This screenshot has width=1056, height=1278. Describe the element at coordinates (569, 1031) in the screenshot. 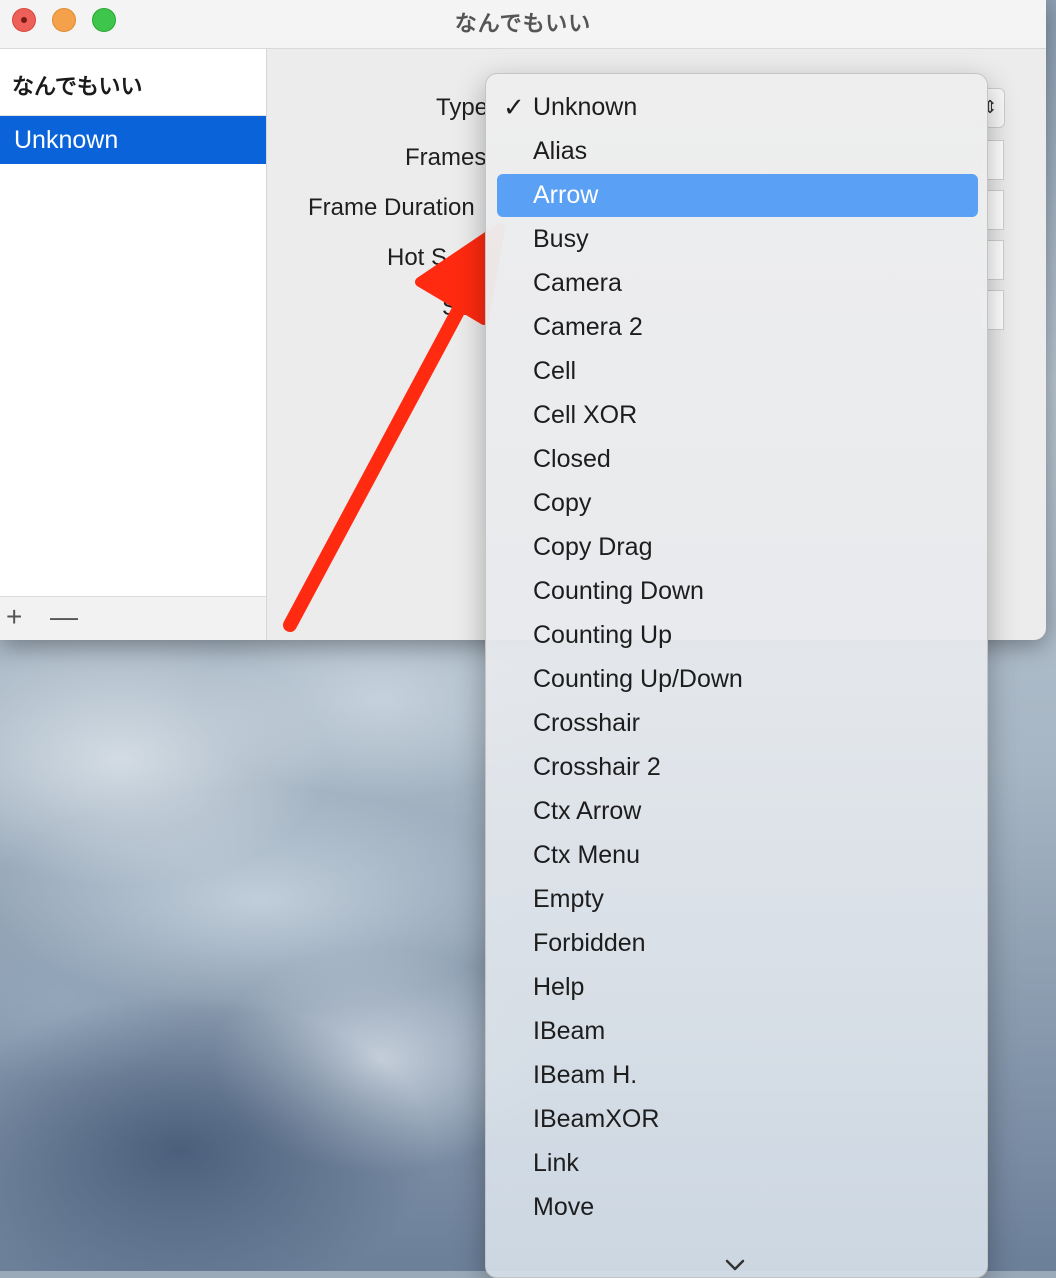

I see `menu-item-label: IBeam` at that location.